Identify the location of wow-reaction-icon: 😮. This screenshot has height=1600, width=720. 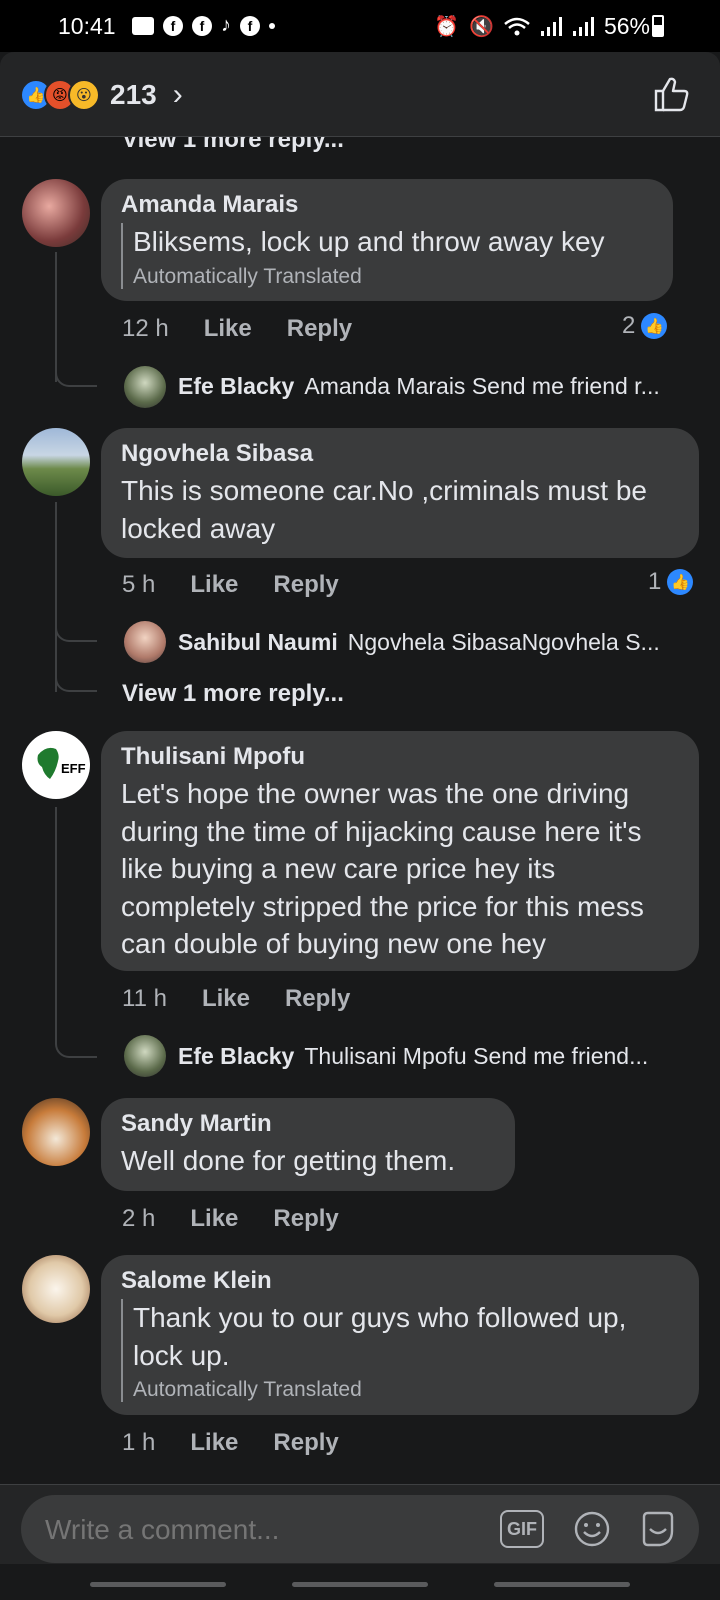
(84, 95).